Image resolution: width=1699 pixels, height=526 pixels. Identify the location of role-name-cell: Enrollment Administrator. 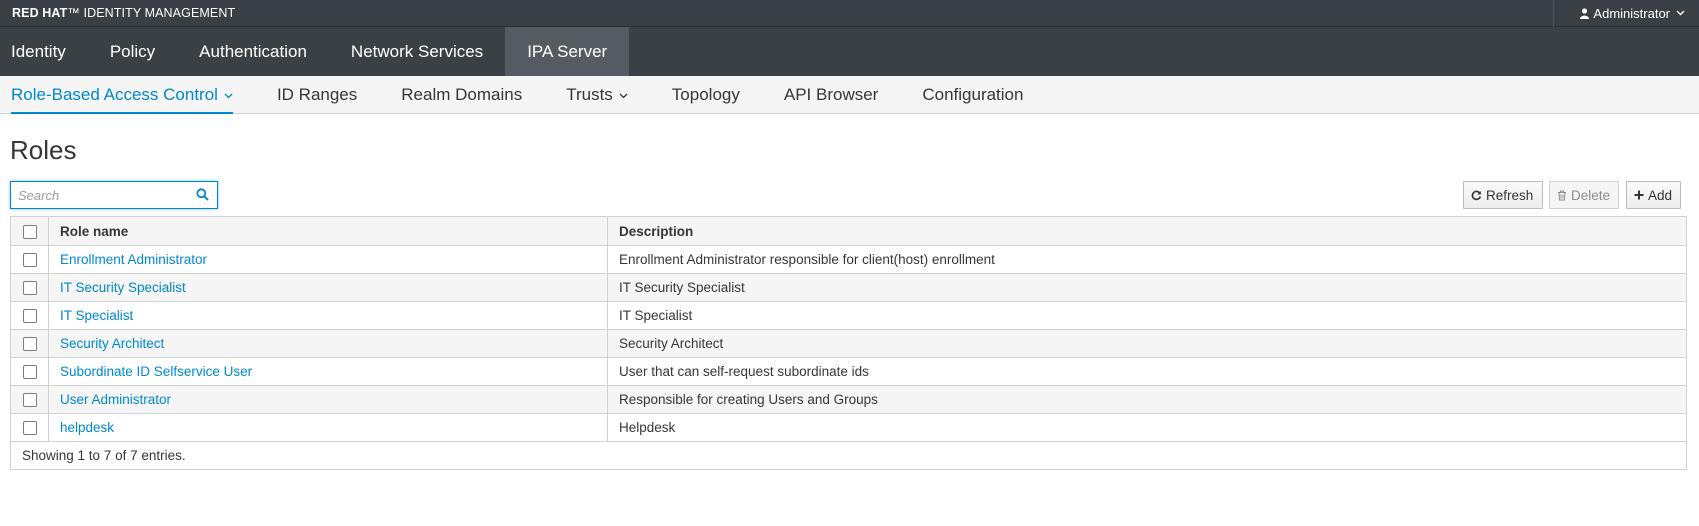
(328, 259).